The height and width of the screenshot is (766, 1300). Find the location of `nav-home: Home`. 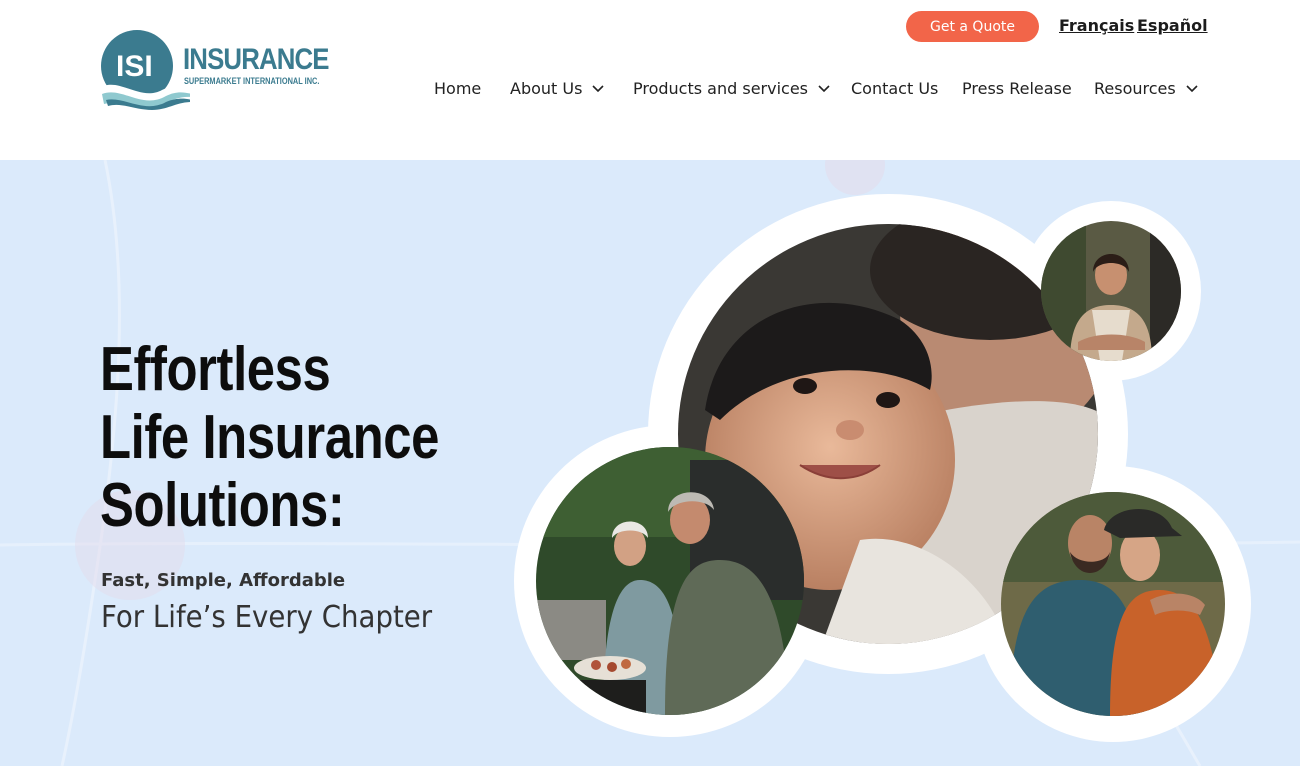

nav-home: Home is located at coordinates (457, 88).